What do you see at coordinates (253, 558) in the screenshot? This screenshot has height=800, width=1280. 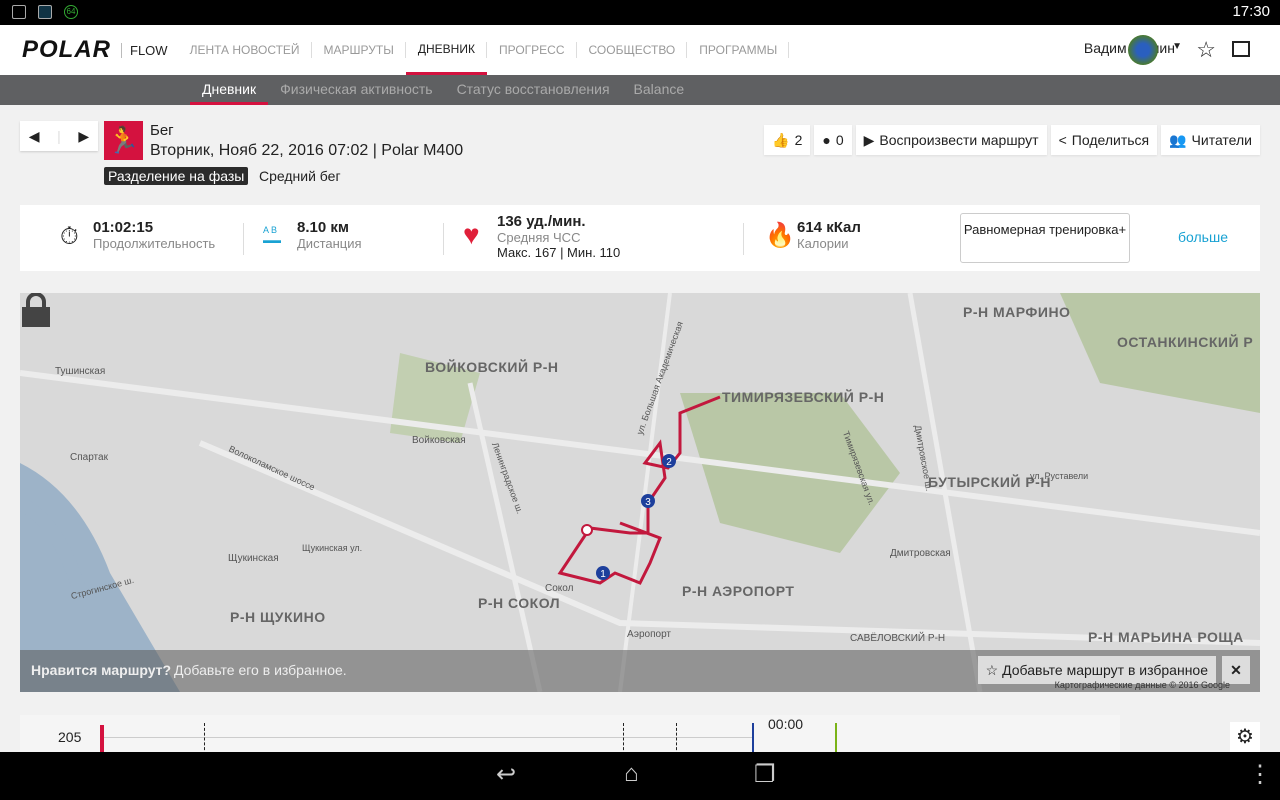 I see `station-label: Щукинская` at bounding box center [253, 558].